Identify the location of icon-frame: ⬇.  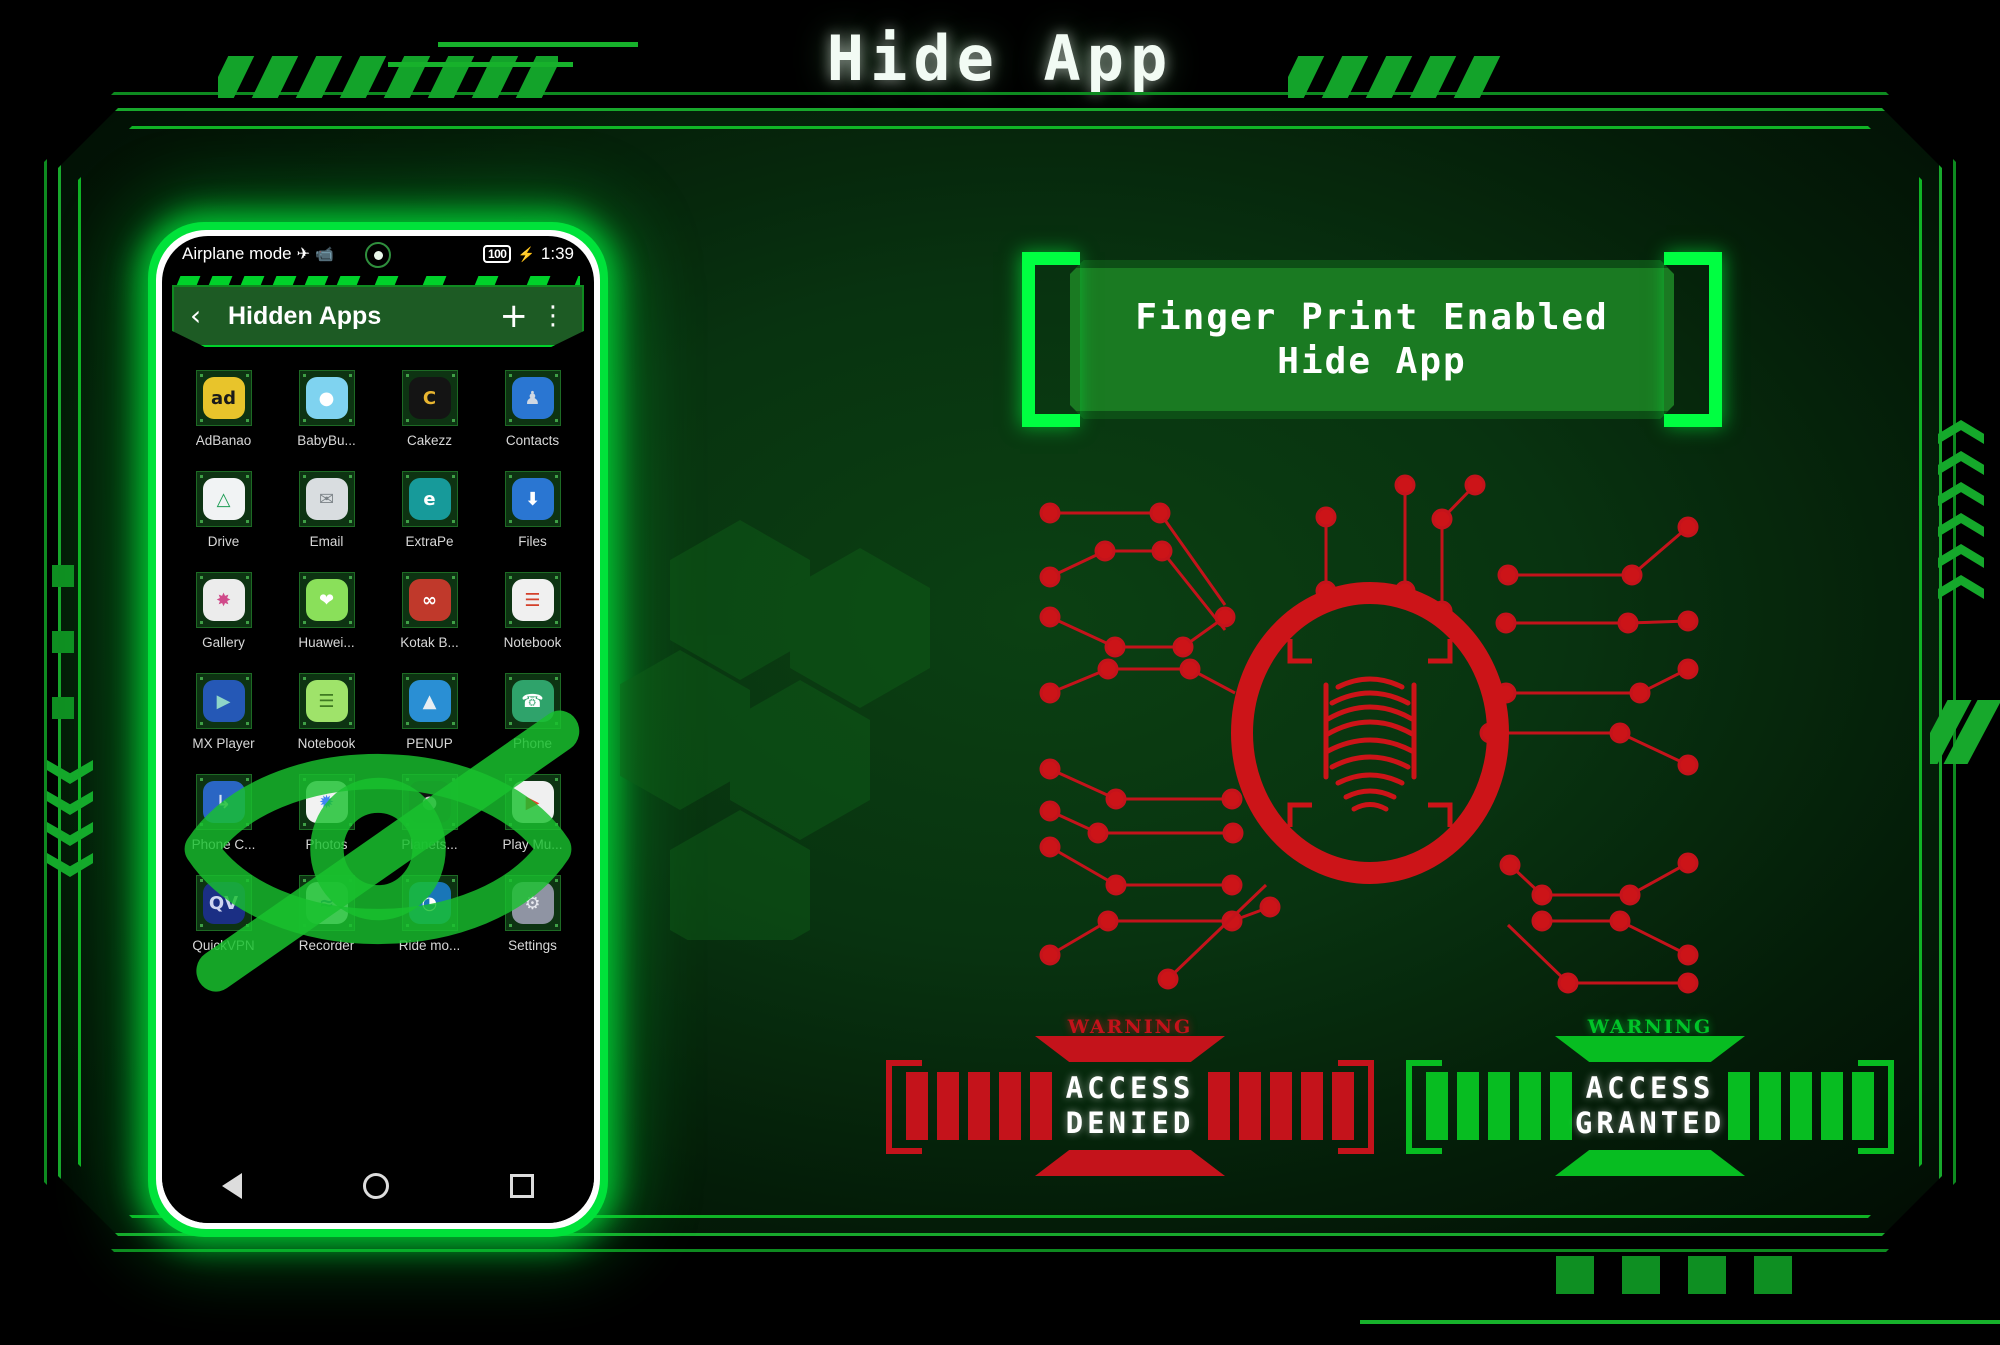
(532, 499).